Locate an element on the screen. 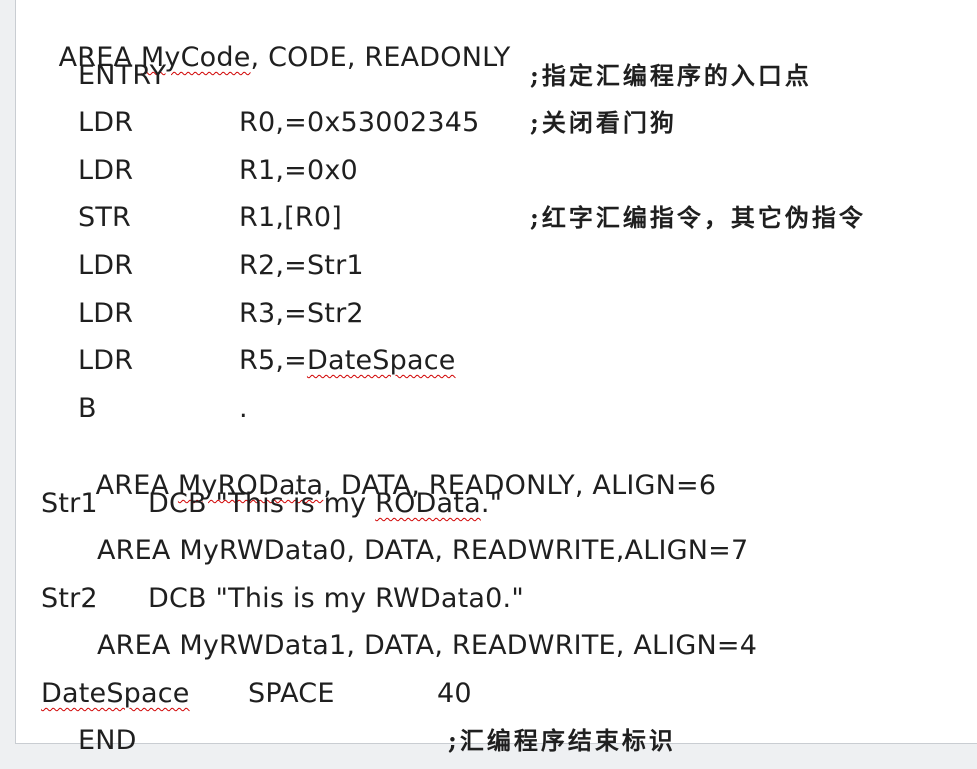  code-line-4-op: LDR is located at coordinates (106, 170).